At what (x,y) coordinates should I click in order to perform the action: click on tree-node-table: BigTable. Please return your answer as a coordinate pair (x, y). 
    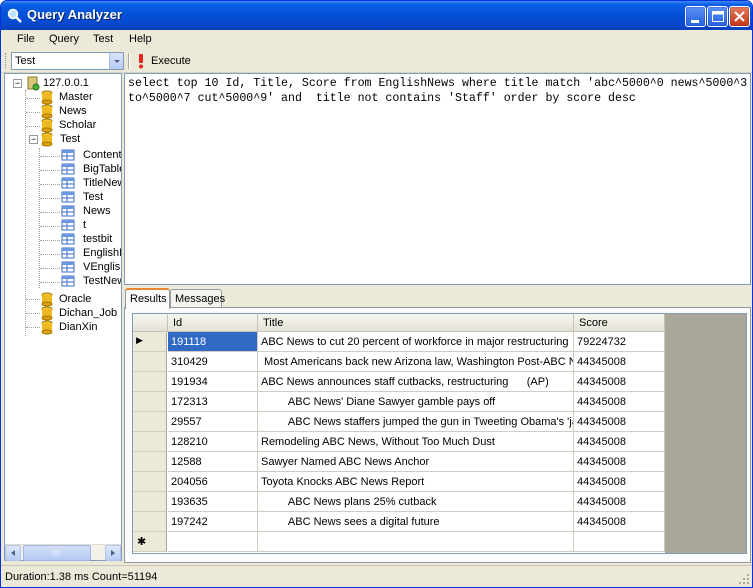
    Looking at the image, I should click on (80, 169).